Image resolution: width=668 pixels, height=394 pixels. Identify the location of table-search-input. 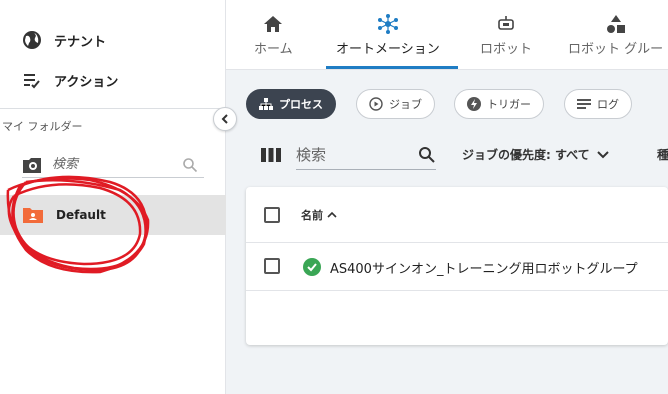
(351, 154).